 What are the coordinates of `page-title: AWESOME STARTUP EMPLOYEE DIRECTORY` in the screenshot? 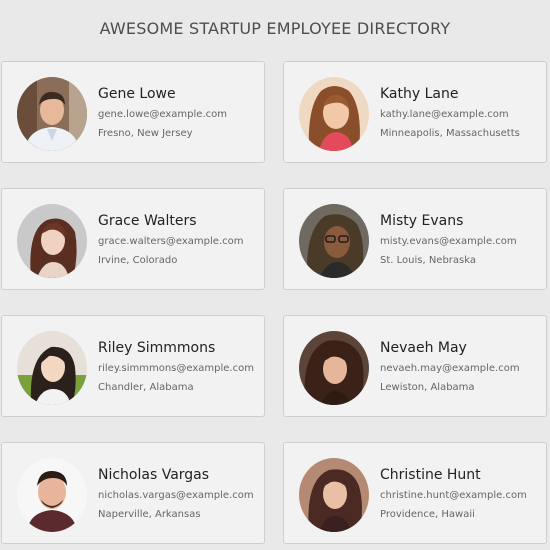 It's located at (275, 28).